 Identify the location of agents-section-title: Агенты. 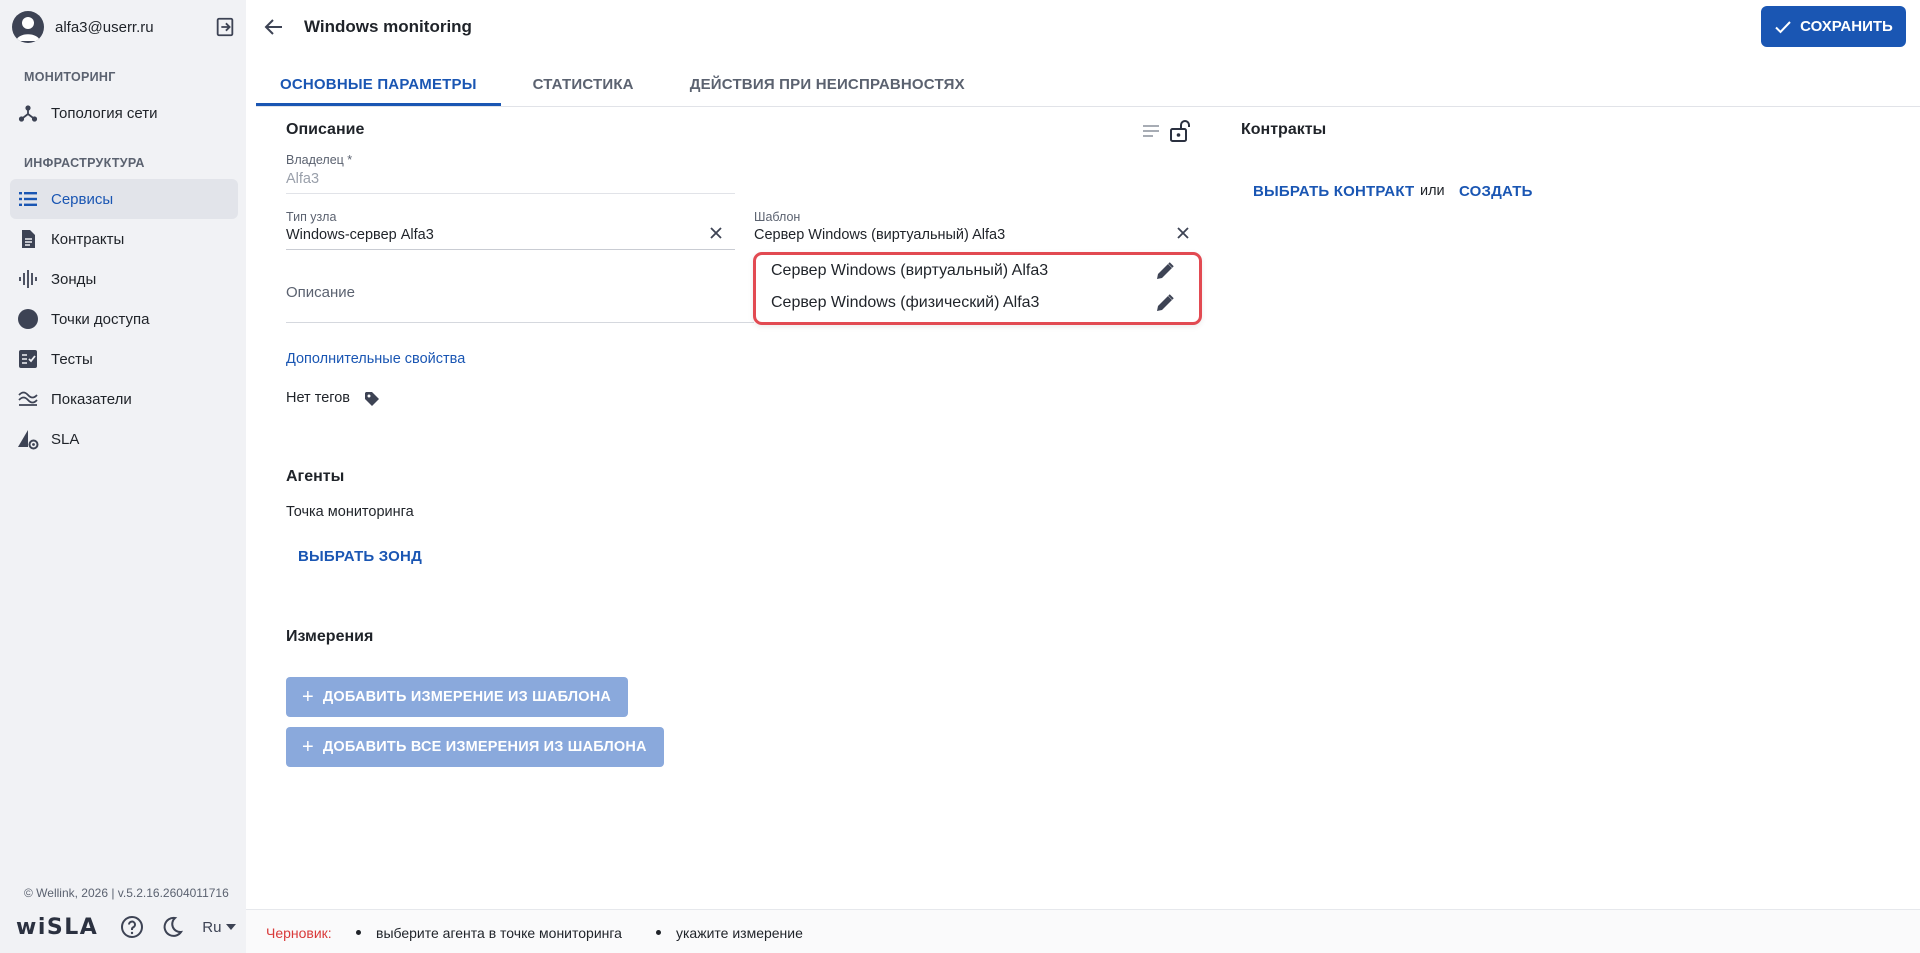
(315, 476).